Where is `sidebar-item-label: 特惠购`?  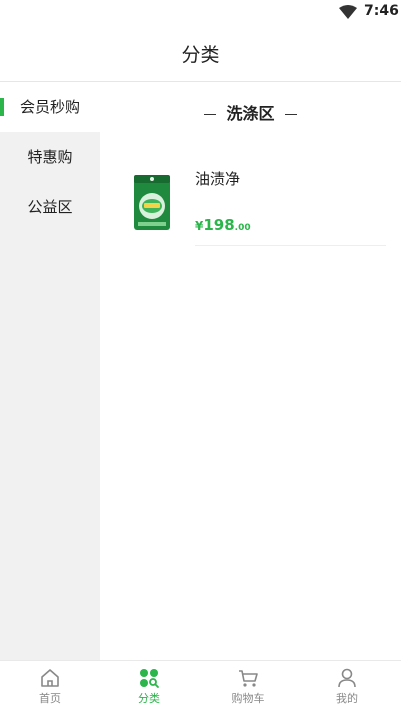 sidebar-item-label: 特惠购 is located at coordinates (50, 157).